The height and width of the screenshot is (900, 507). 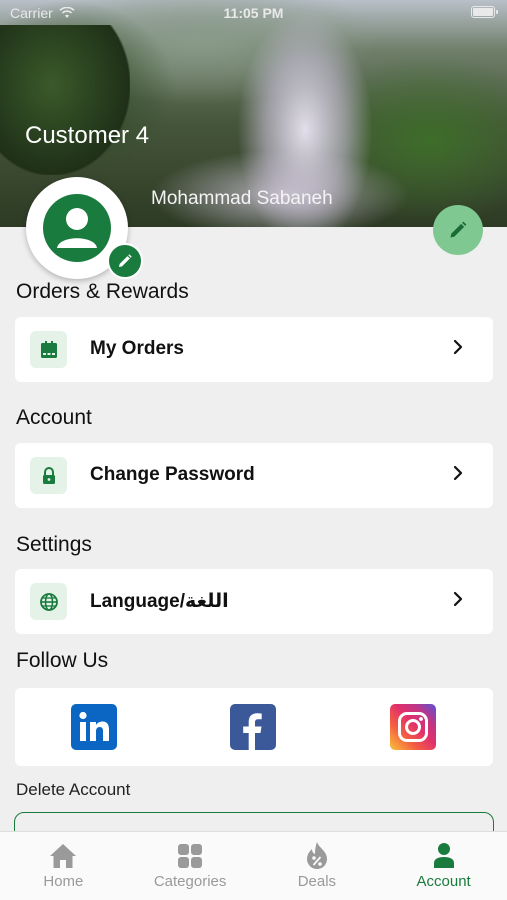 I want to click on section-title-settings: Settings, so click(x=54, y=544).